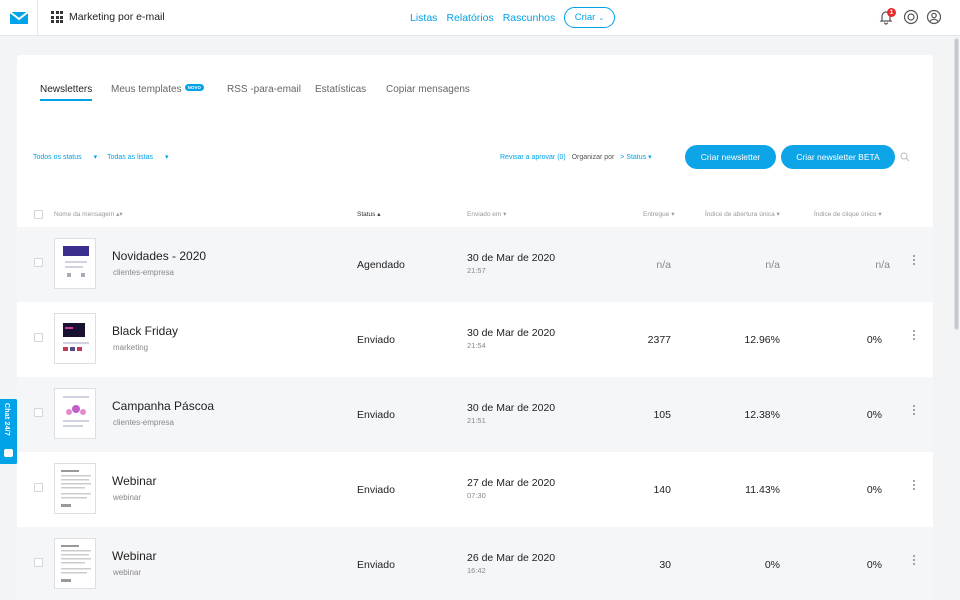 The height and width of the screenshot is (600, 960). Describe the element at coordinates (659, 340) in the screenshot. I see `delivered-cell: 2377` at that location.